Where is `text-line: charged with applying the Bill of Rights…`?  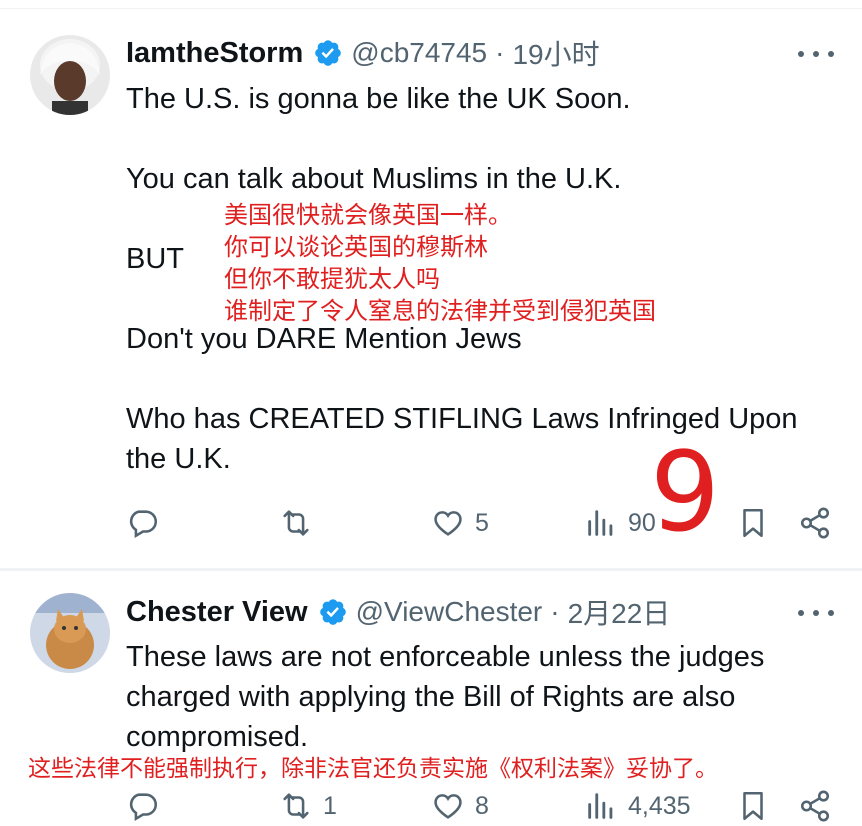
text-line: charged with applying the Bill of Rights… is located at coordinates (431, 697).